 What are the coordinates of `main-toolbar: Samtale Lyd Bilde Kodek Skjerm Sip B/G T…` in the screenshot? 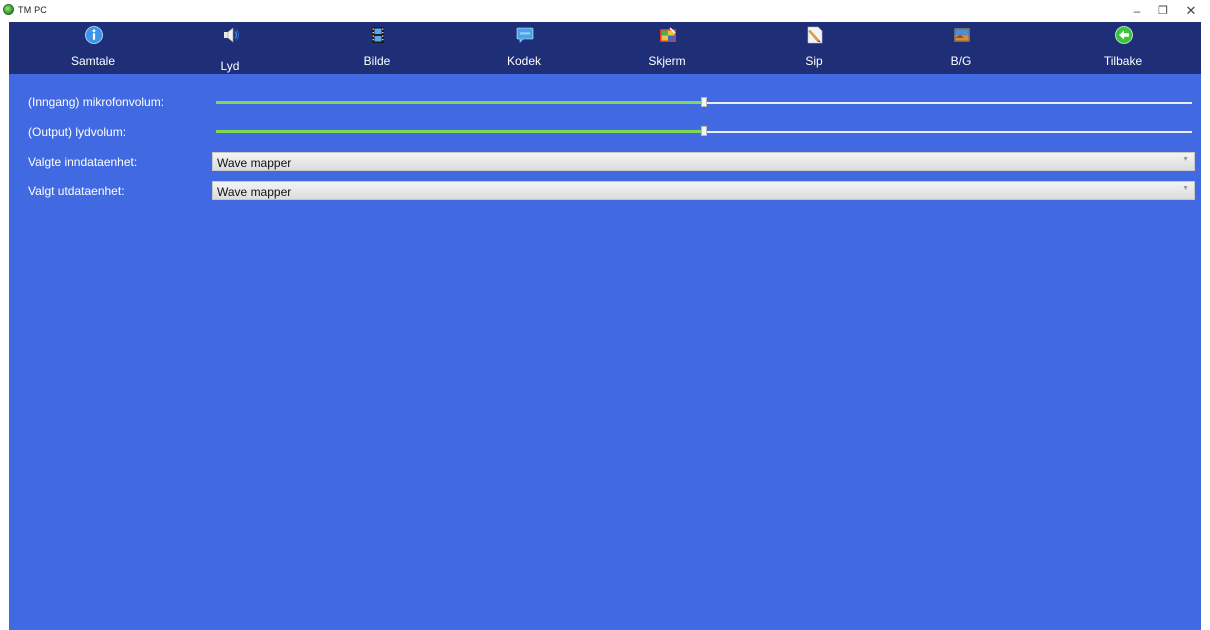 It's located at (605, 48).